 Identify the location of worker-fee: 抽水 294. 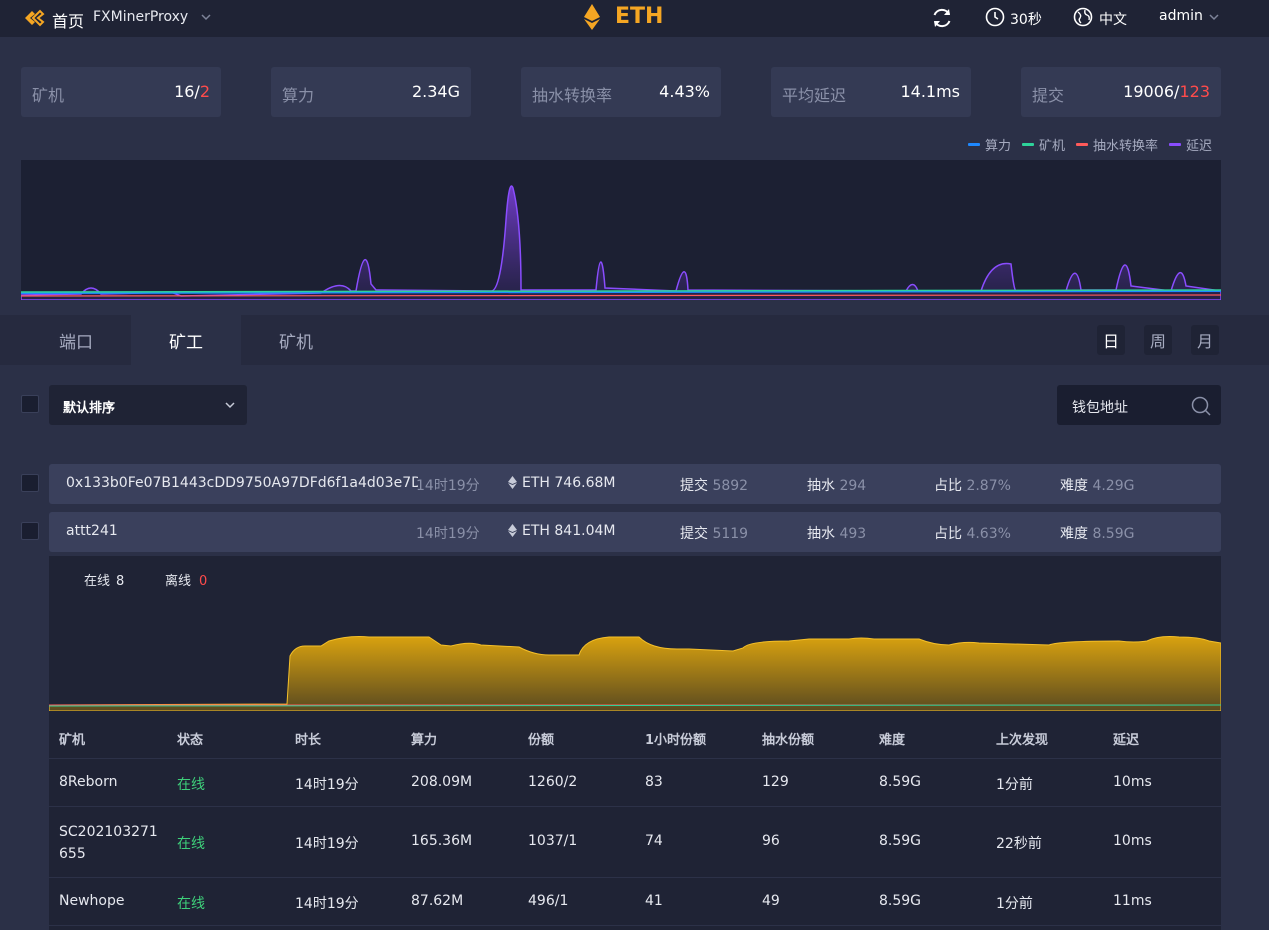
(836, 485).